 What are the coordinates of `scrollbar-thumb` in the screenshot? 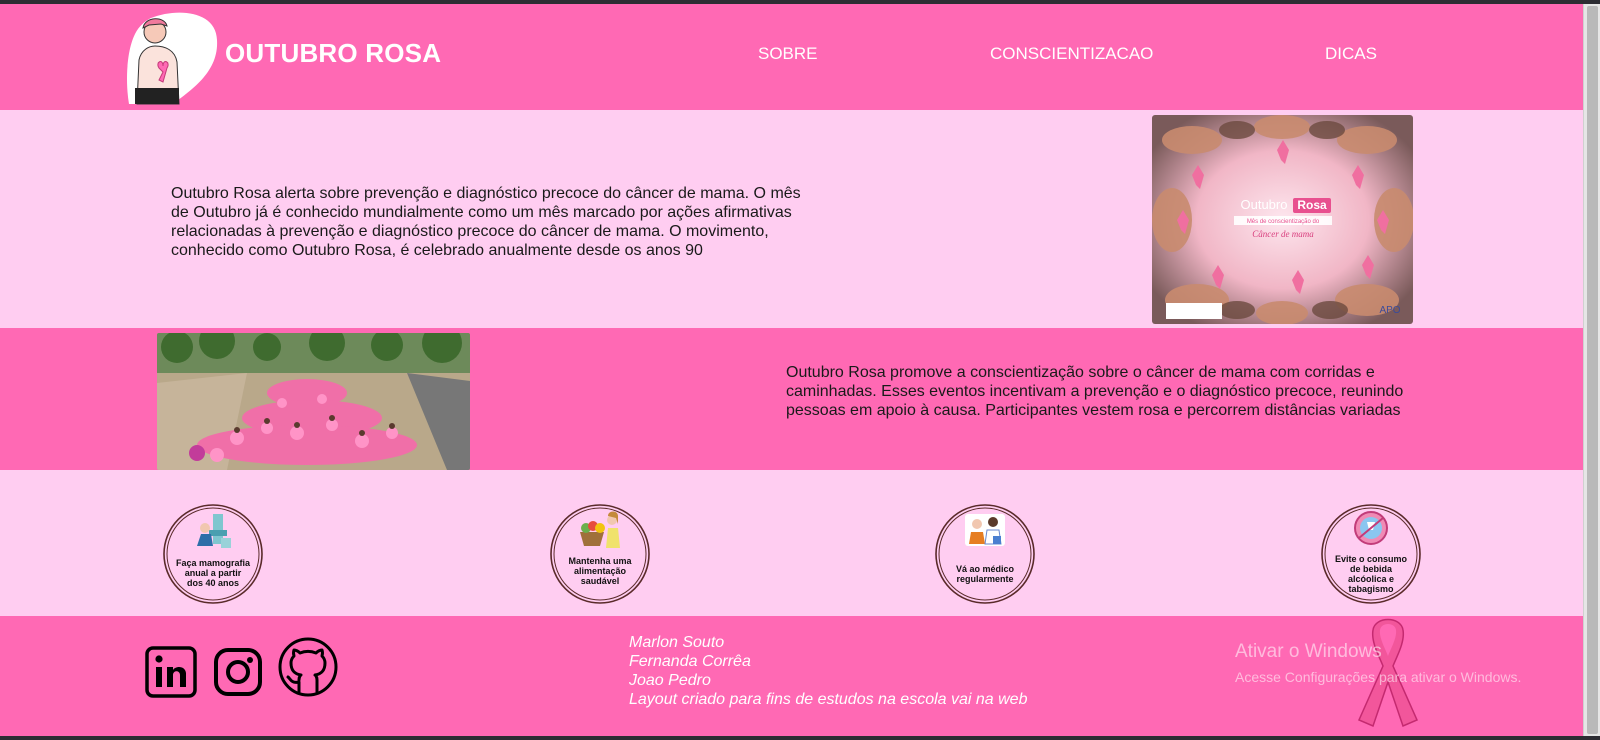 It's located at (1592, 370).